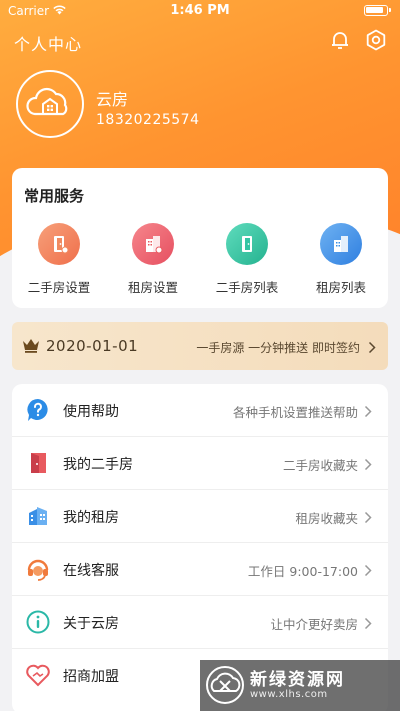 This screenshot has height=711, width=400. Describe the element at coordinates (200, 516) in the screenshot. I see `menu-item-my-rental: 我的租房 租房收藏夹` at that location.